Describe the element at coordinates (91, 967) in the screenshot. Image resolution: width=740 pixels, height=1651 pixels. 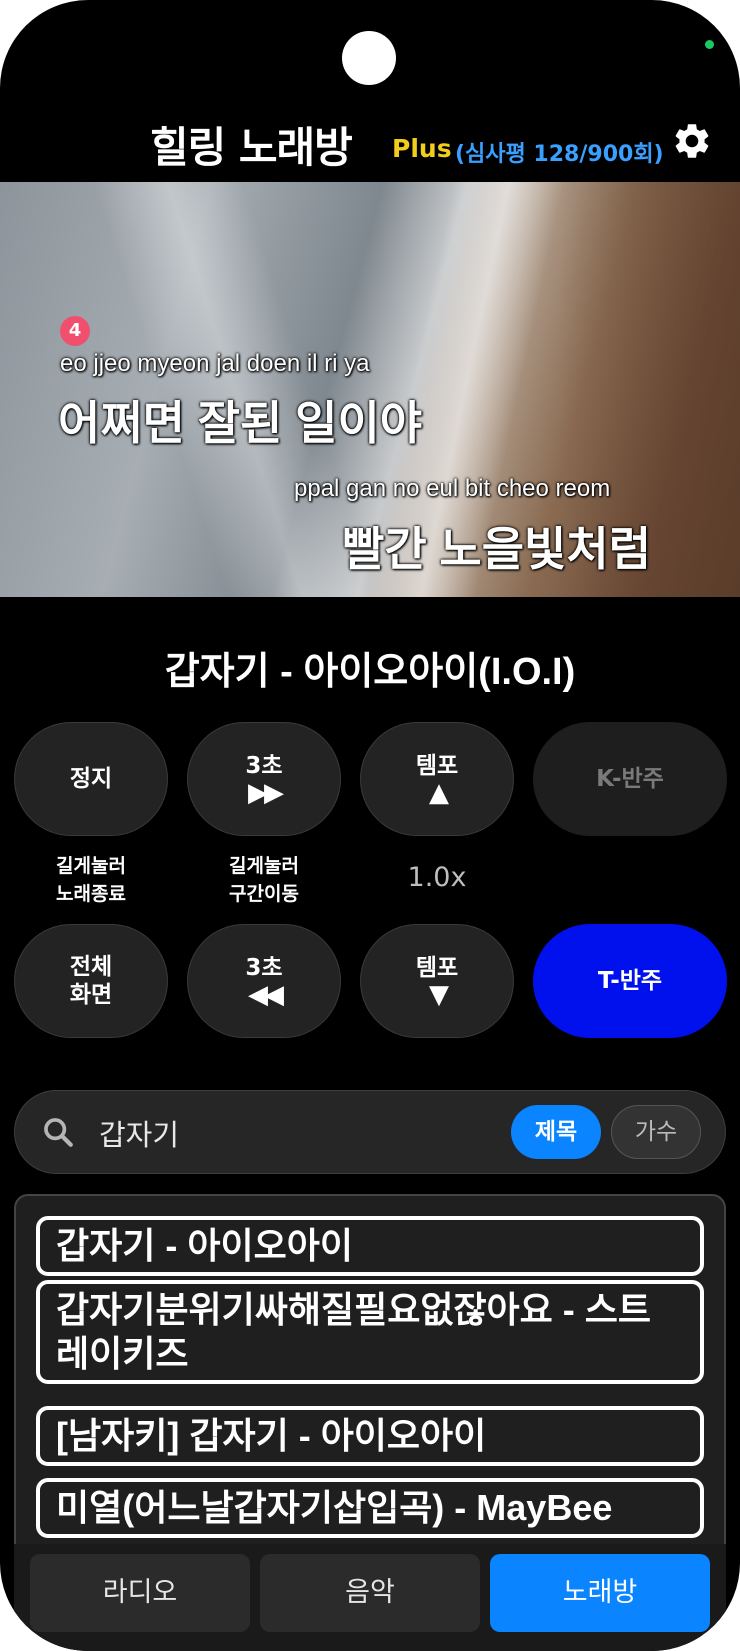
I see `fullscreen-label-1: 전체` at that location.